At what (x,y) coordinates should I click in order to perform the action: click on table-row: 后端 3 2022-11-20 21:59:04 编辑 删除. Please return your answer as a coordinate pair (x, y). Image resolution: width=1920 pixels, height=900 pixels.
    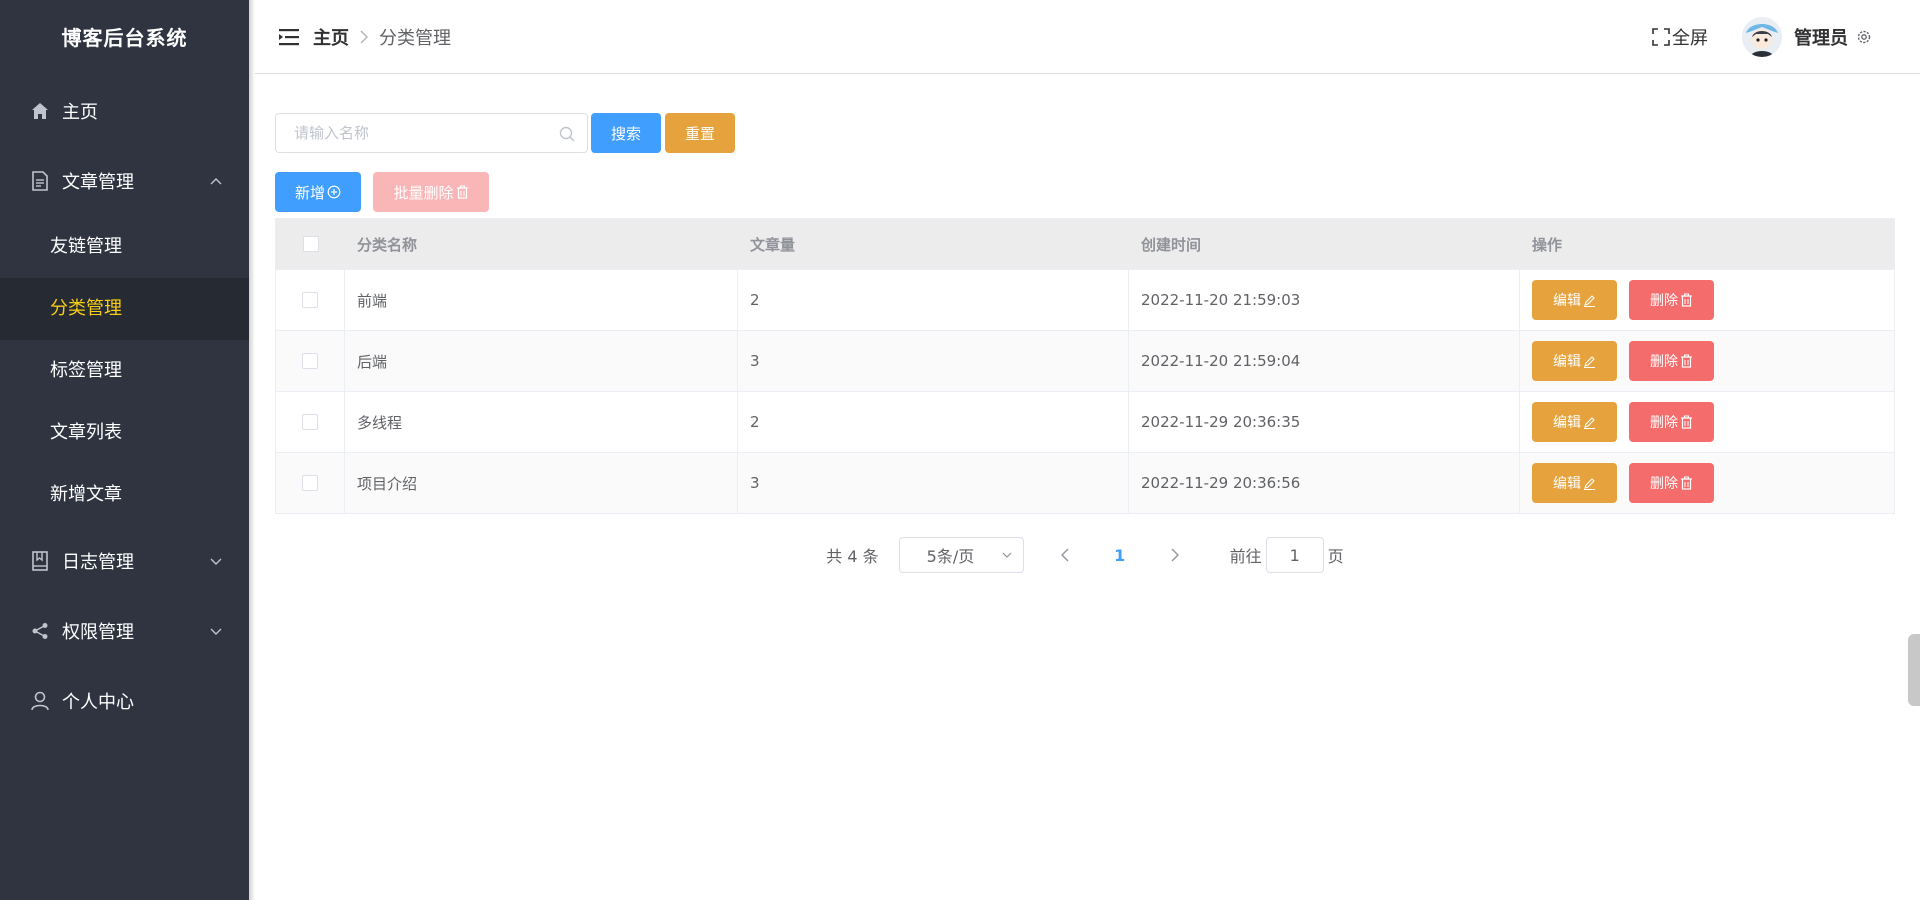
    Looking at the image, I should click on (1085, 360).